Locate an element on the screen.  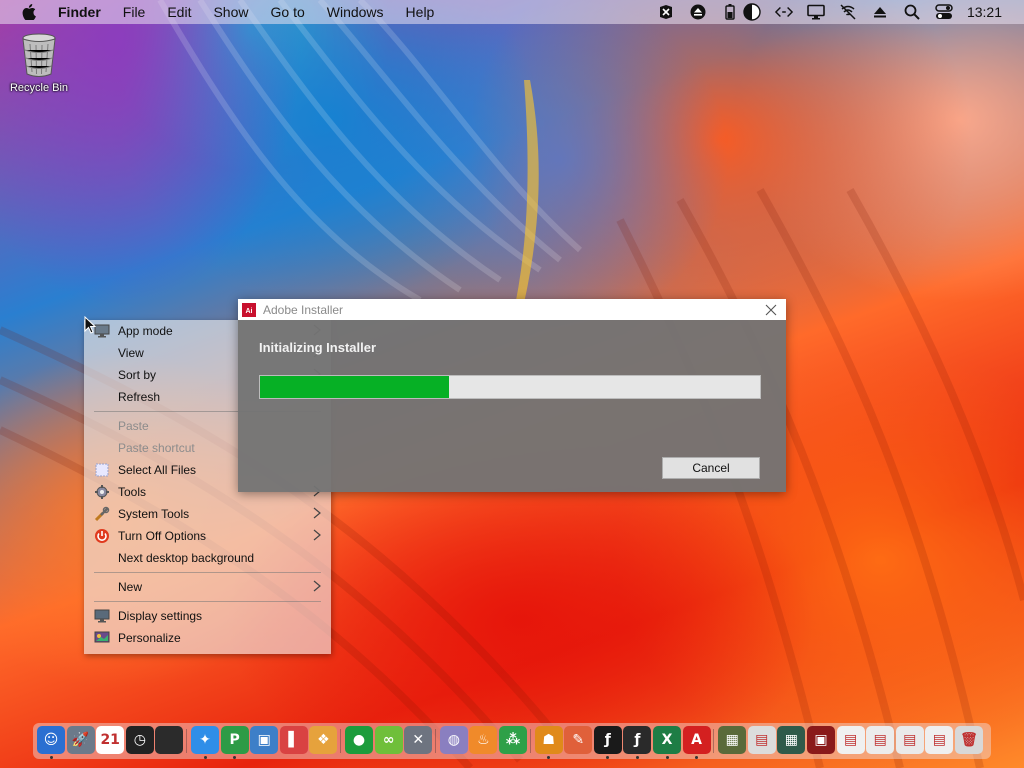
dock: ☺ 🚀 21 ◷ ✦ P ▣ ▌ ❖ ● ∞ ✕ ◍ ♨ ⁂ ☗ ✎ ƒ ƒ X A ▦ ▤ ▦ ▣ ▤ ▤ ▤ ▤ 🗑 is located at coordinates (512, 741).